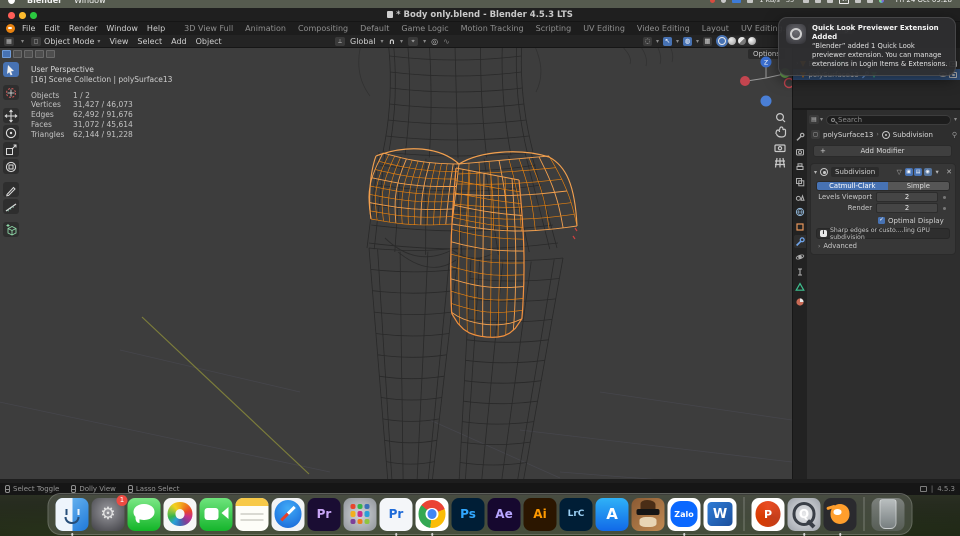  I want to click on properties-tab-render, so click(800, 151).